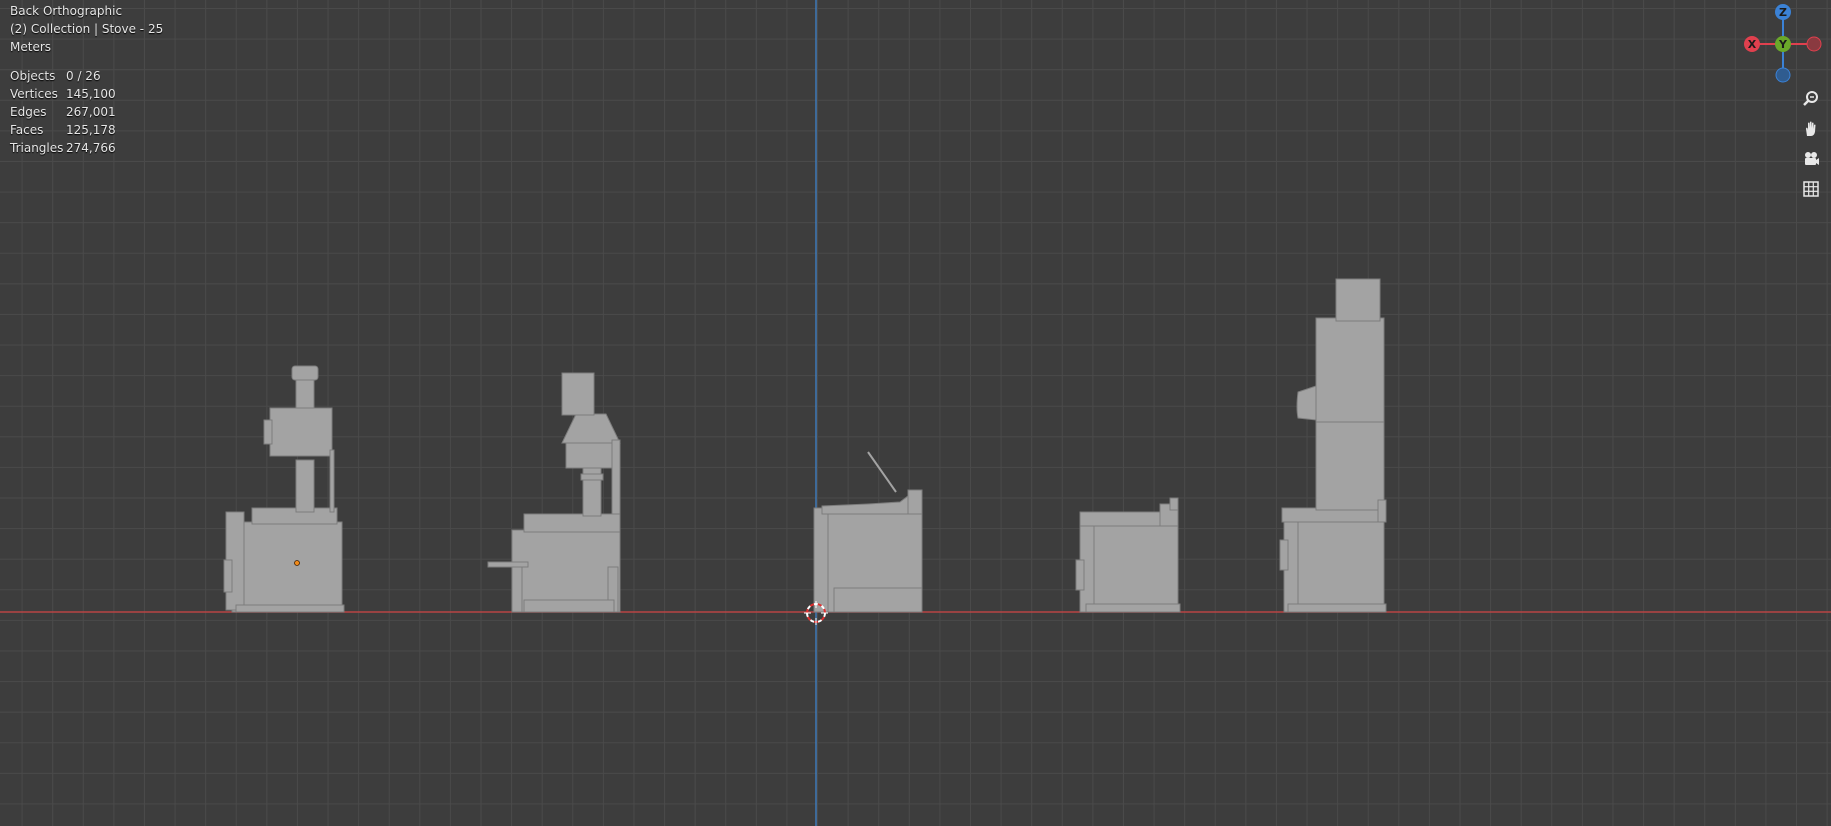  I want to click on stat-value: 267,001, so click(91, 112).